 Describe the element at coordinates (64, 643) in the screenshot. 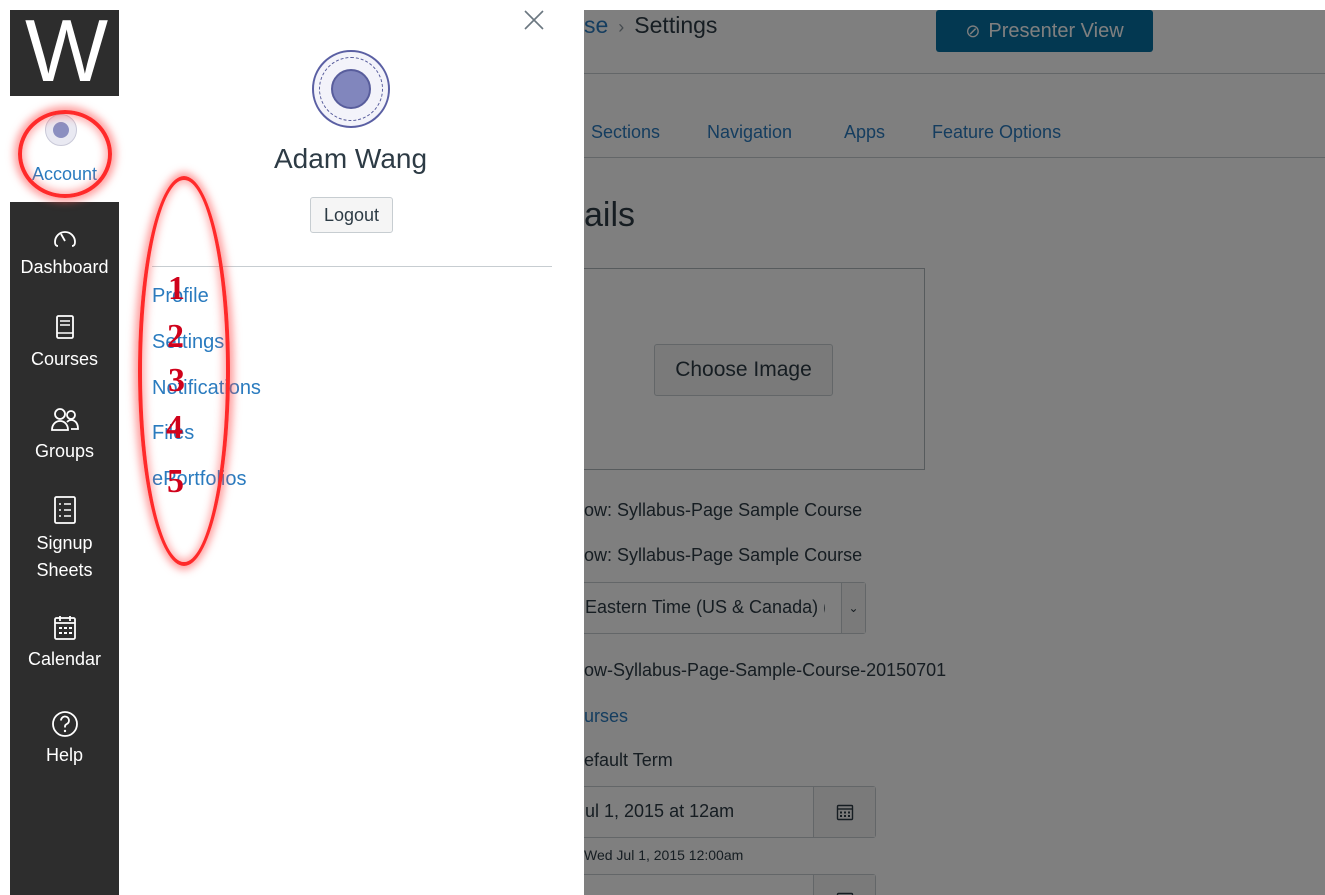

I see `nav-item-calendar: Calendar` at that location.